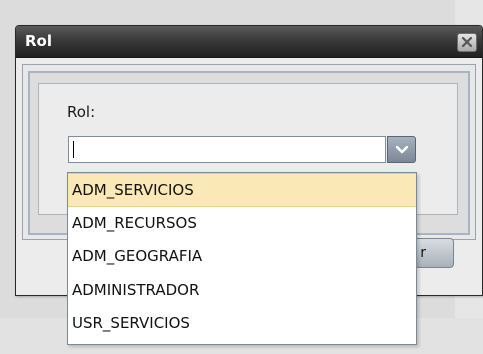 This screenshot has height=354, width=483. I want to click on rol-combo-input, so click(227, 149).